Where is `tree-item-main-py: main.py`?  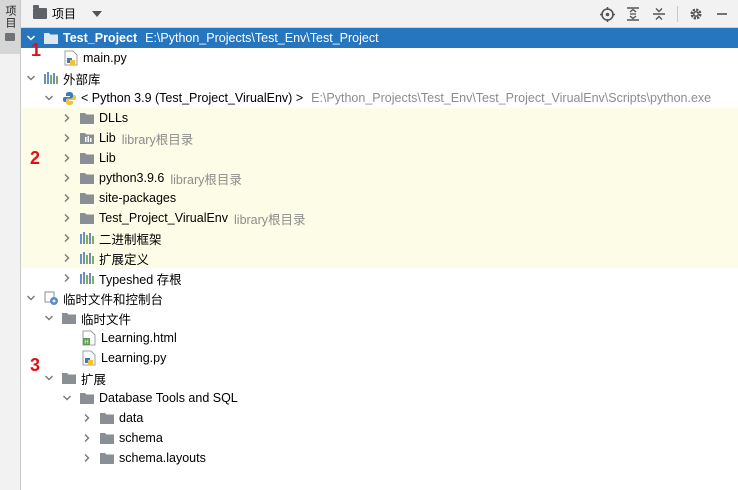
tree-item-main-py: main.py is located at coordinates (379, 58).